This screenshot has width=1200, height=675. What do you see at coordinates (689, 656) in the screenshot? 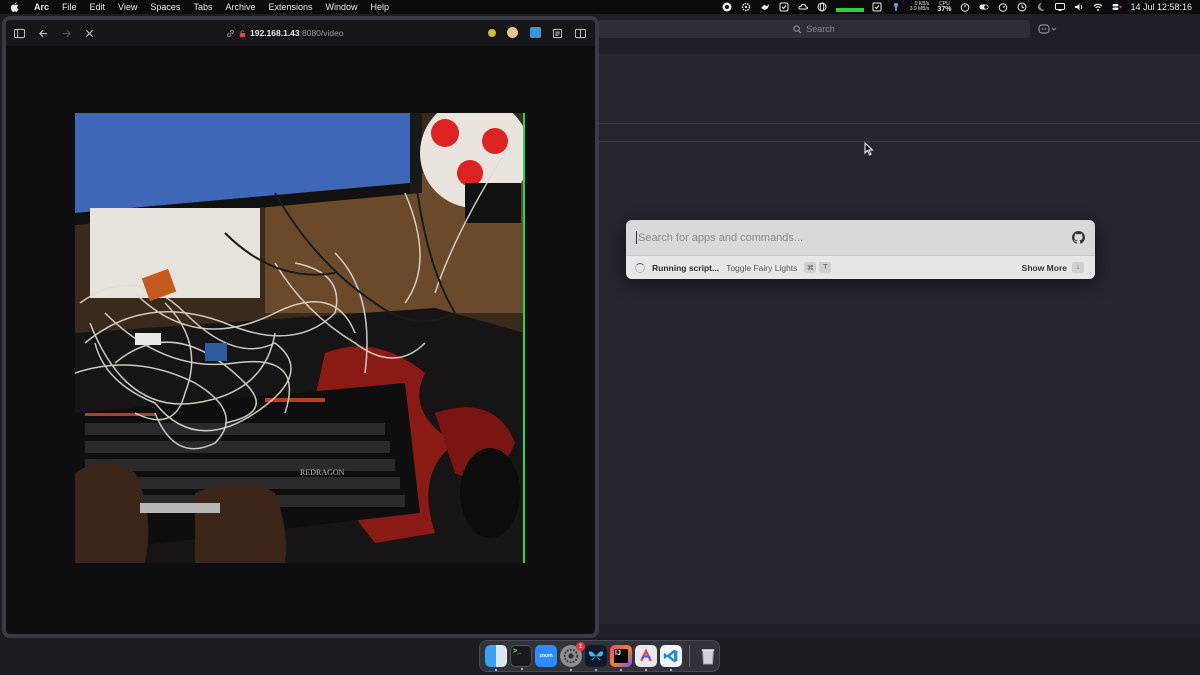
I see `dock-separator` at bounding box center [689, 656].